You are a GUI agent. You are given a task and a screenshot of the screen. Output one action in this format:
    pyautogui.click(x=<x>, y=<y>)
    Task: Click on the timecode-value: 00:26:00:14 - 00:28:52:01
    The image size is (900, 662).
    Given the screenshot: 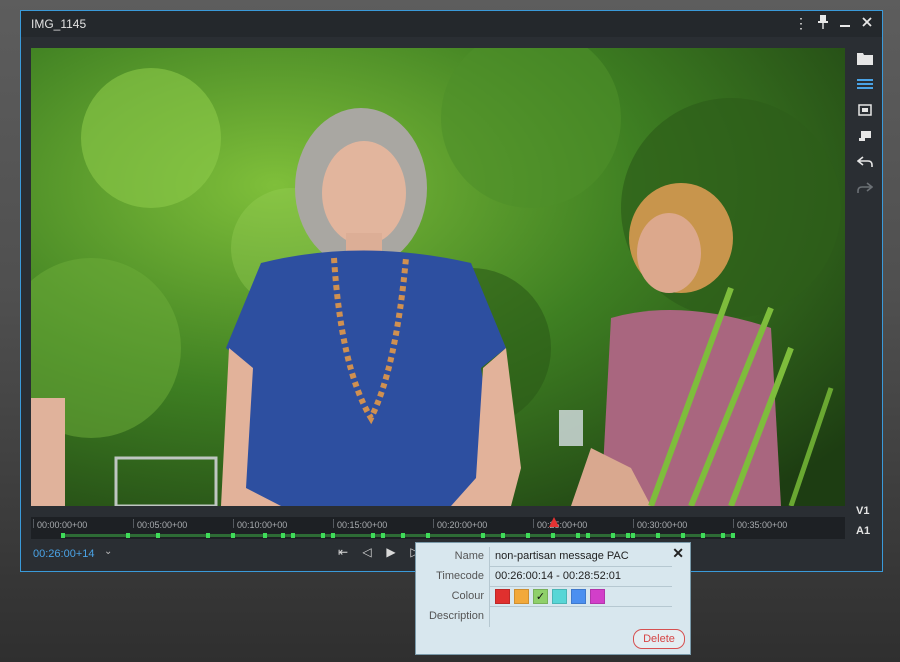 What is the action you would take?
    pyautogui.click(x=558, y=576)
    